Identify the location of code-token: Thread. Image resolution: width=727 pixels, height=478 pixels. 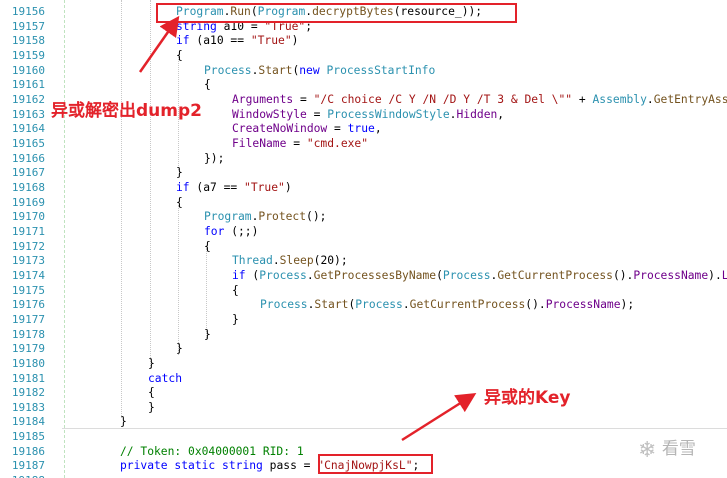
(252, 261).